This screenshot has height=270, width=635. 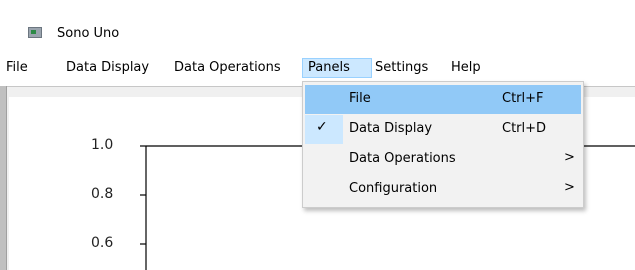 I want to click on menu-item-shortcut: Ctrl+F, so click(x=523, y=98).